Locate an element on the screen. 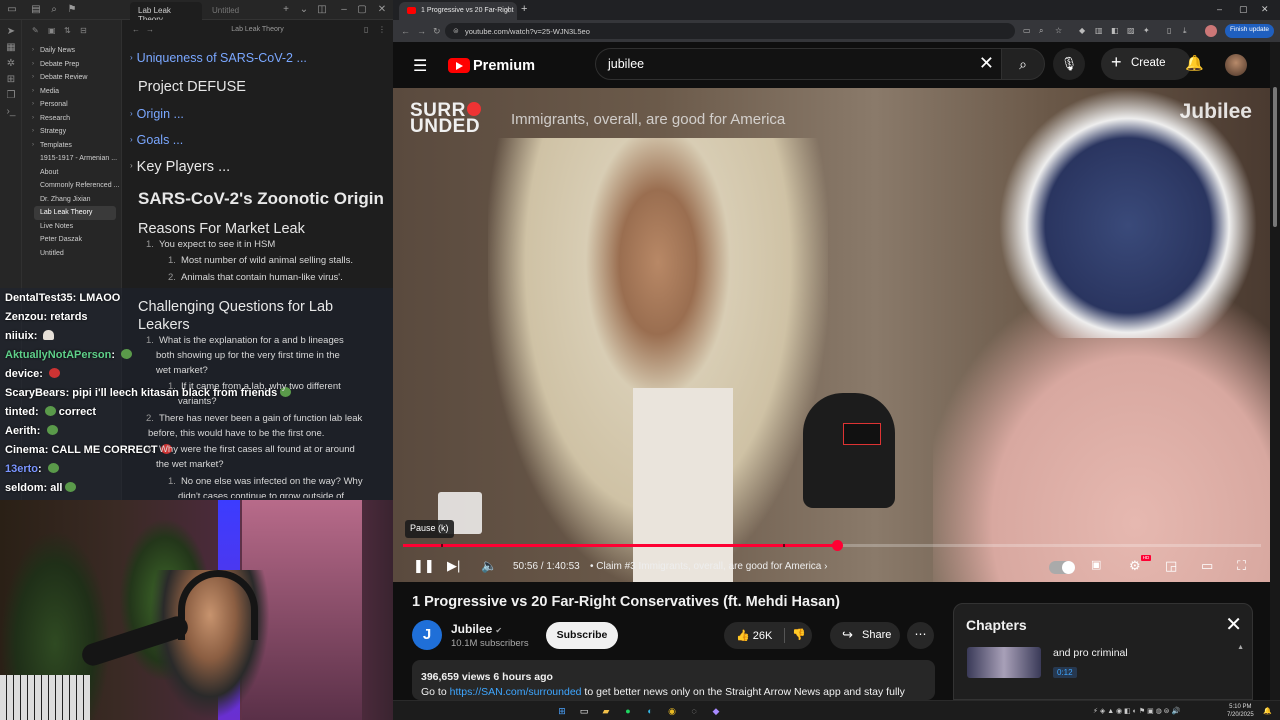 The width and height of the screenshot is (1280, 720). notifications-bell-icon: 🔔 is located at coordinates (1194, 63).